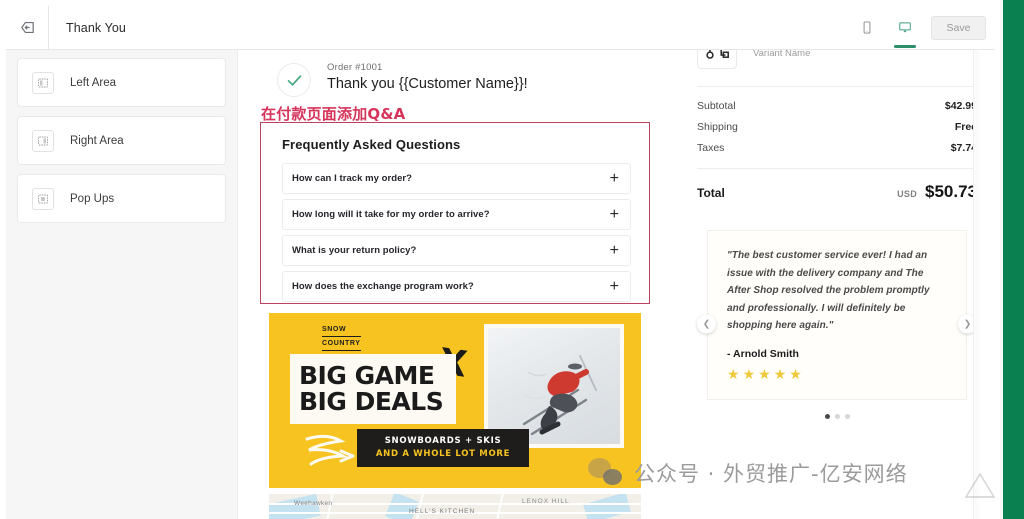 This screenshot has width=1024, height=519. What do you see at coordinates (837, 148) in the screenshot?
I see `summary-row-taxes: Taxes $7.74` at bounding box center [837, 148].